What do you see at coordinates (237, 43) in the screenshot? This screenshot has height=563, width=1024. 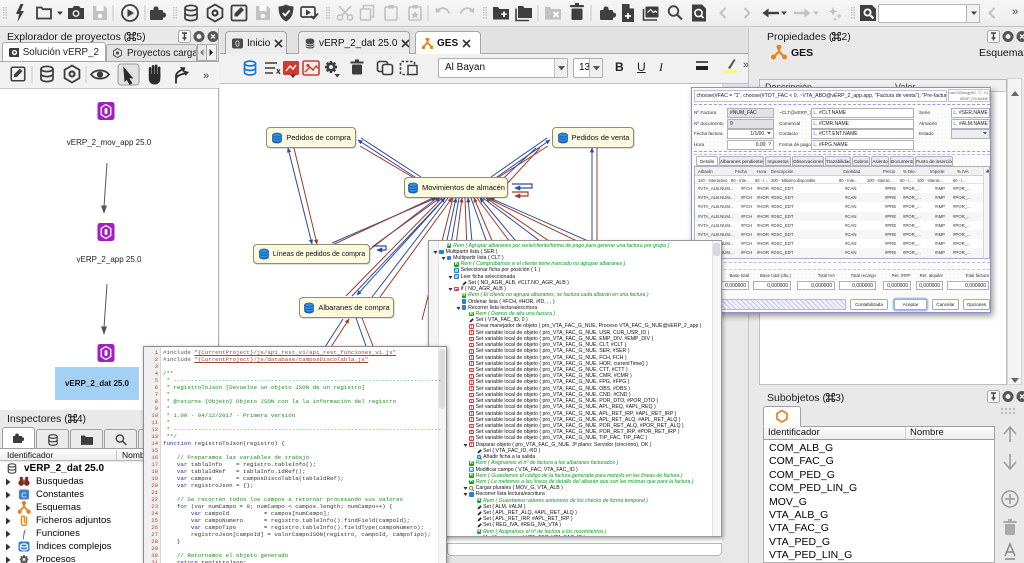 I see `svg-text: 0` at bounding box center [237, 43].